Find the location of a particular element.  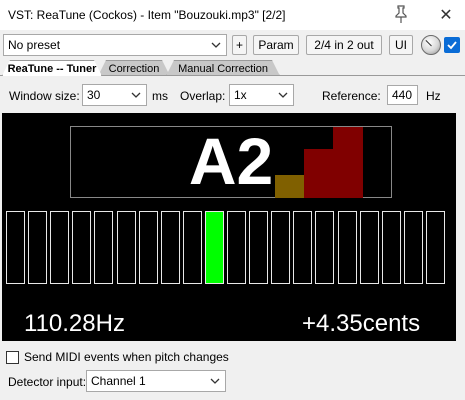

preset-value: No preset is located at coordinates (34, 45).